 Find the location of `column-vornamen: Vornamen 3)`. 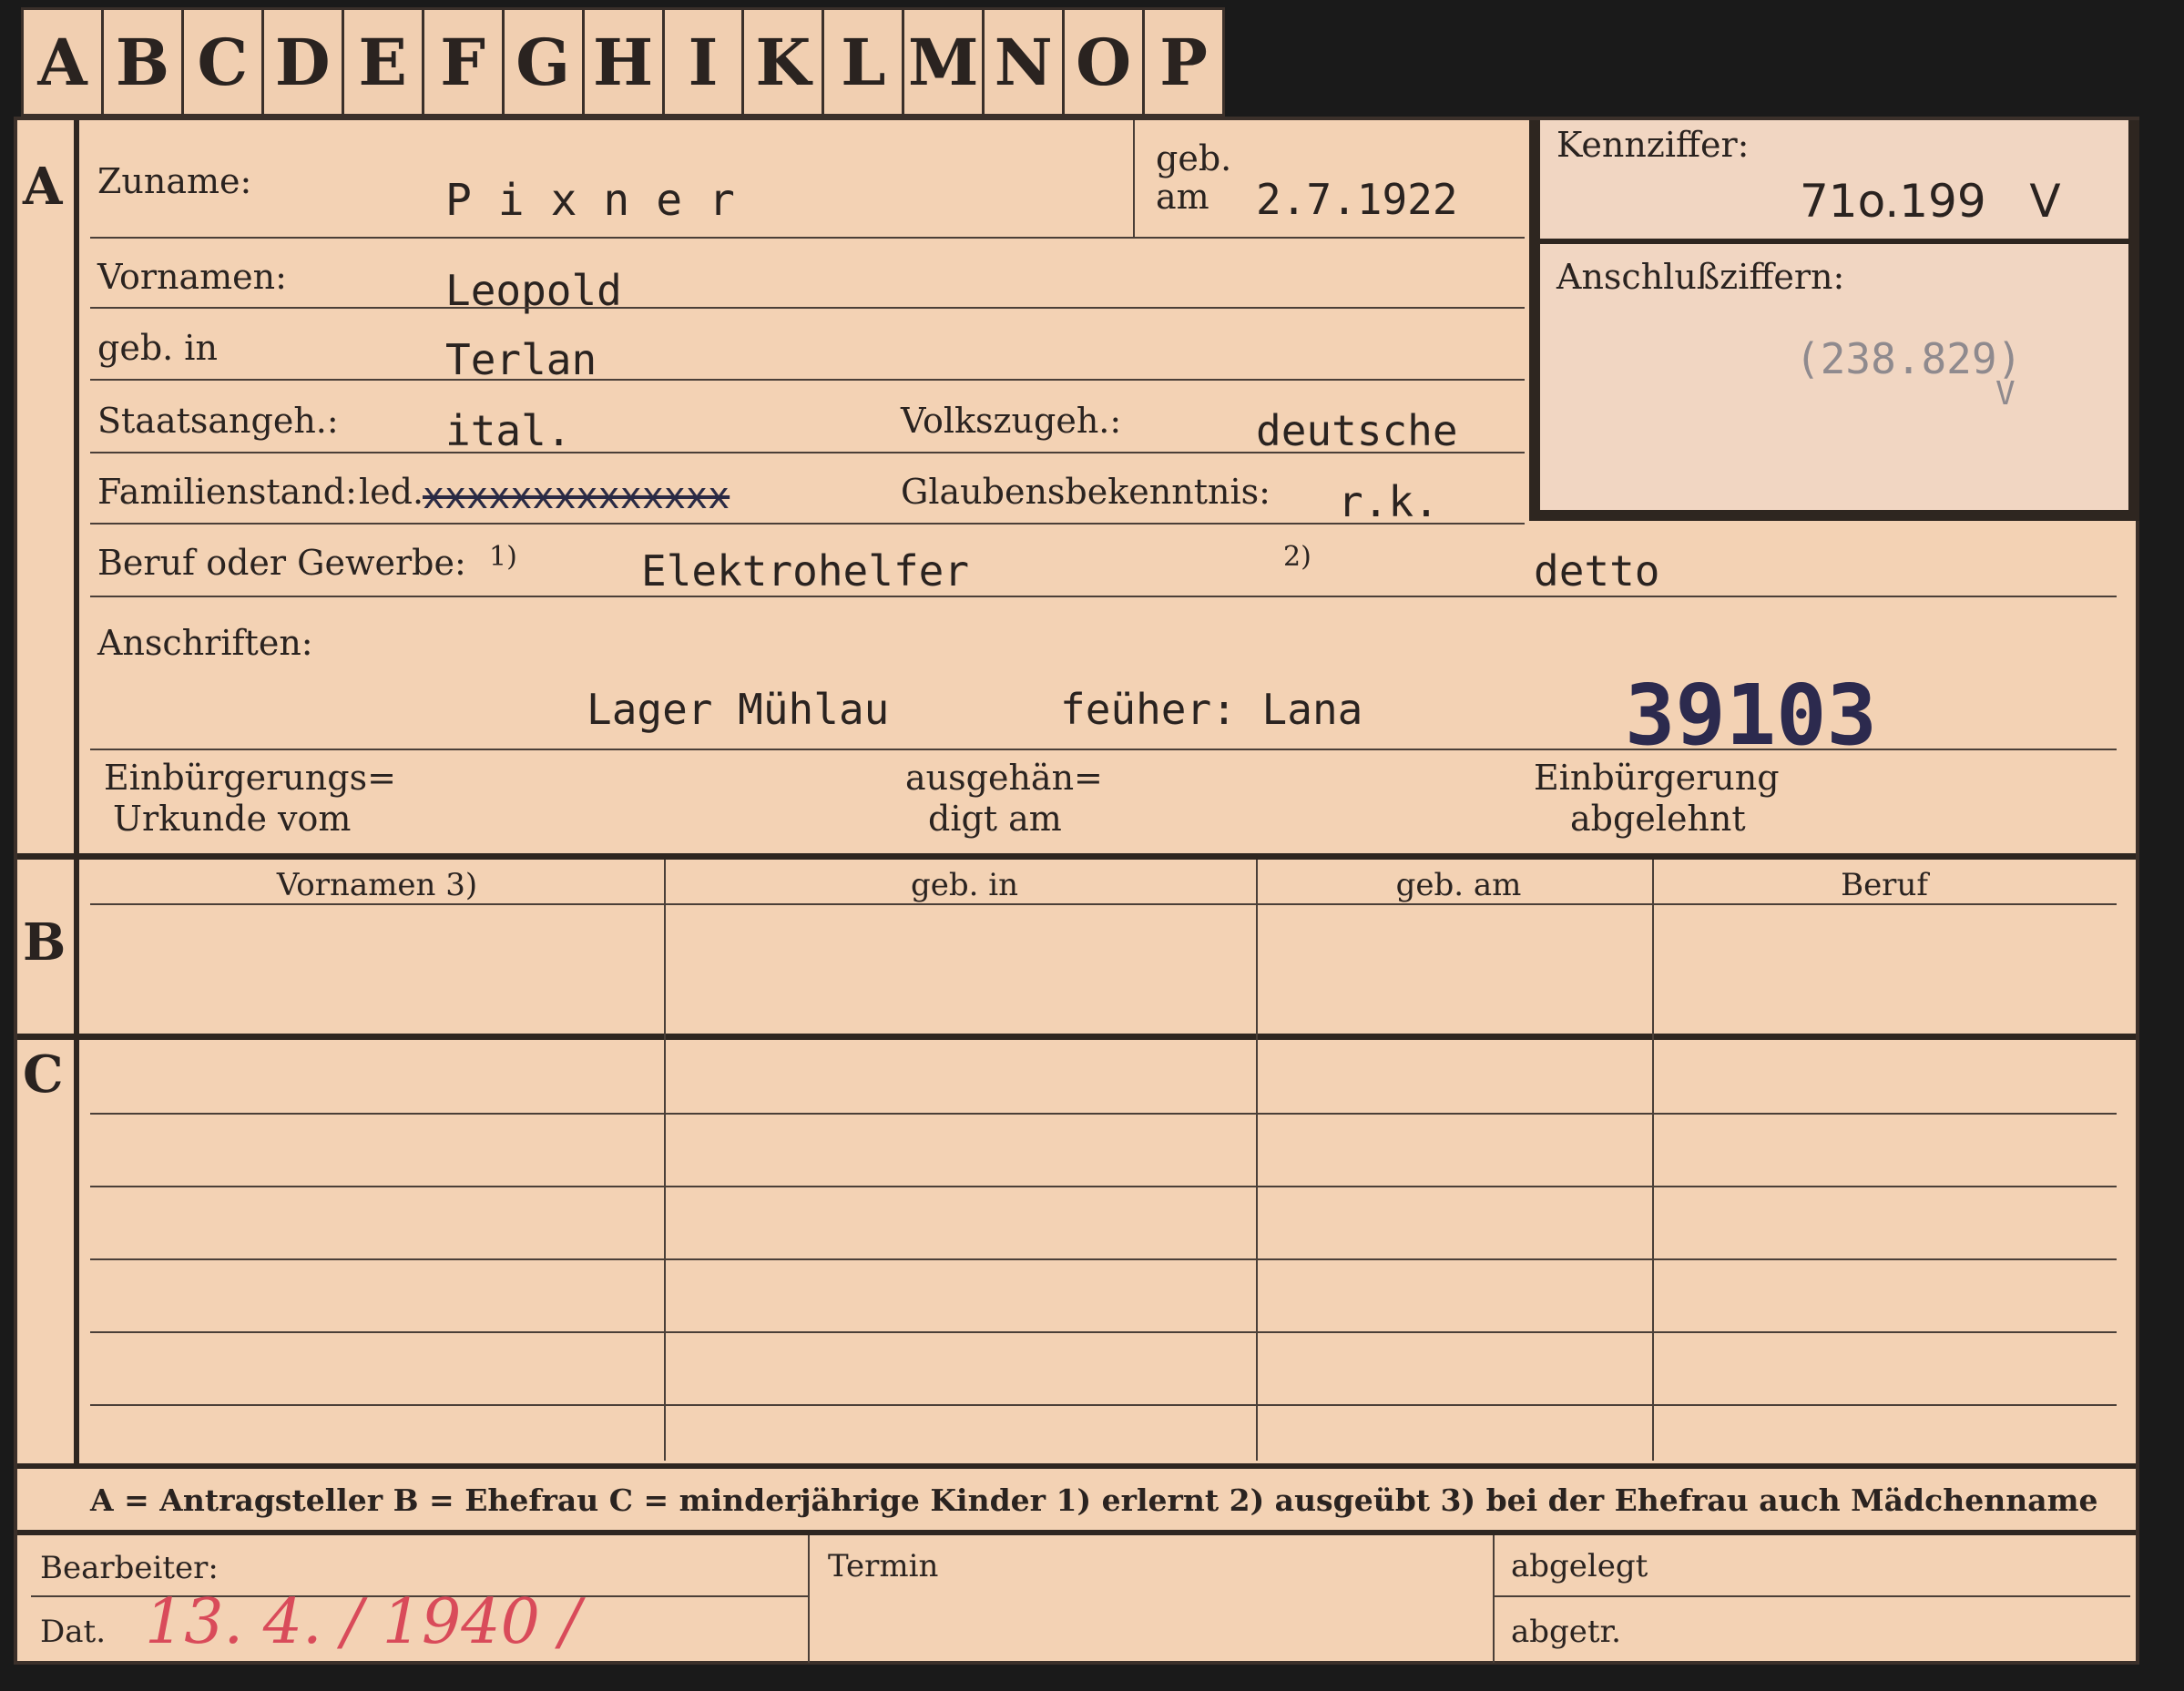

column-vornamen: Vornamen 3) is located at coordinates (377, 885).